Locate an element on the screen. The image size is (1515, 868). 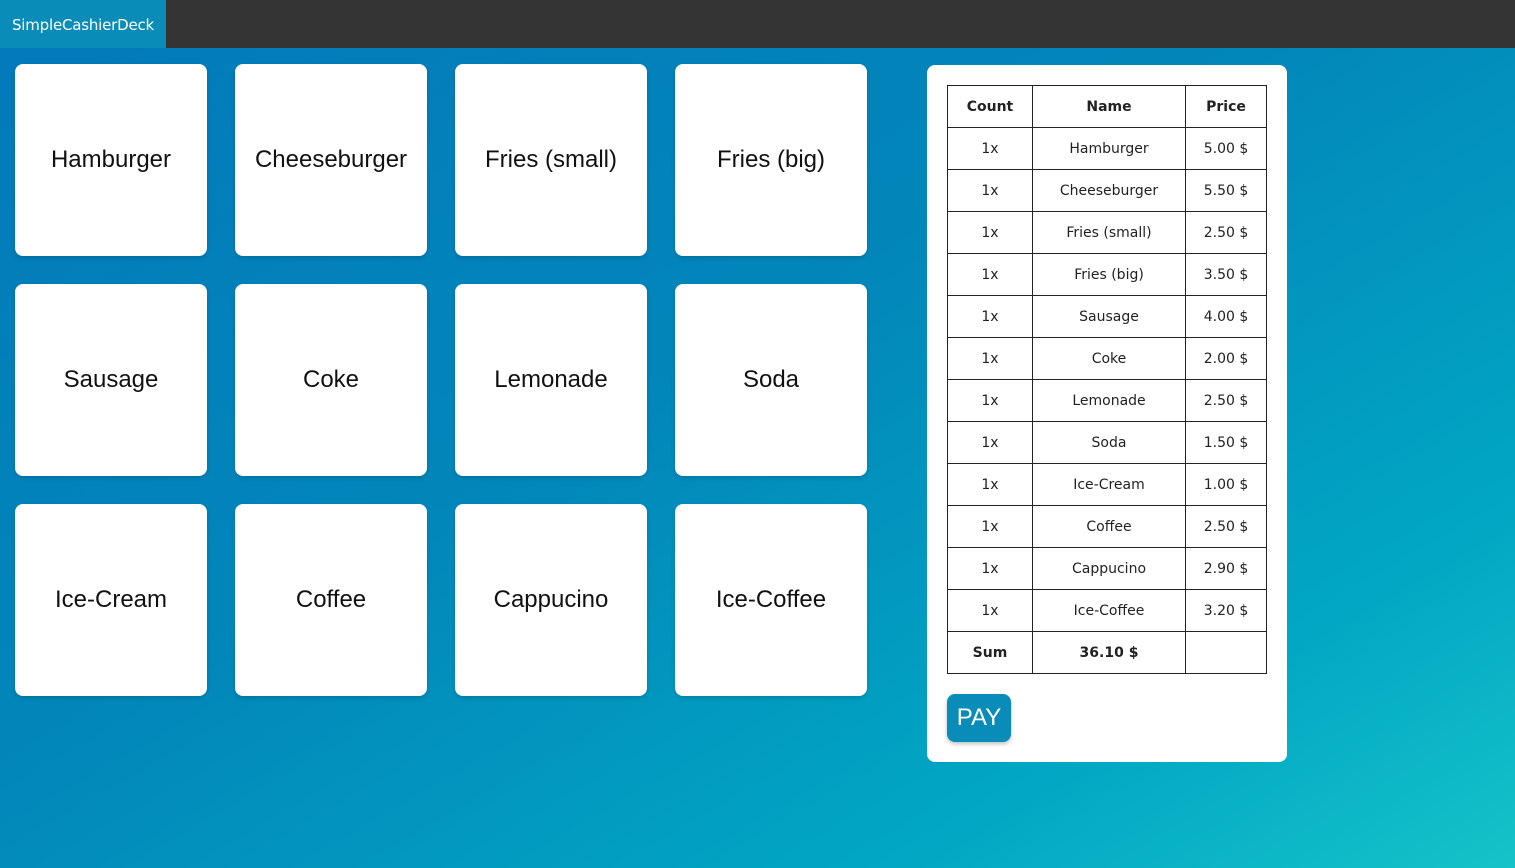
sum-empty-cell is located at coordinates (1226, 652).